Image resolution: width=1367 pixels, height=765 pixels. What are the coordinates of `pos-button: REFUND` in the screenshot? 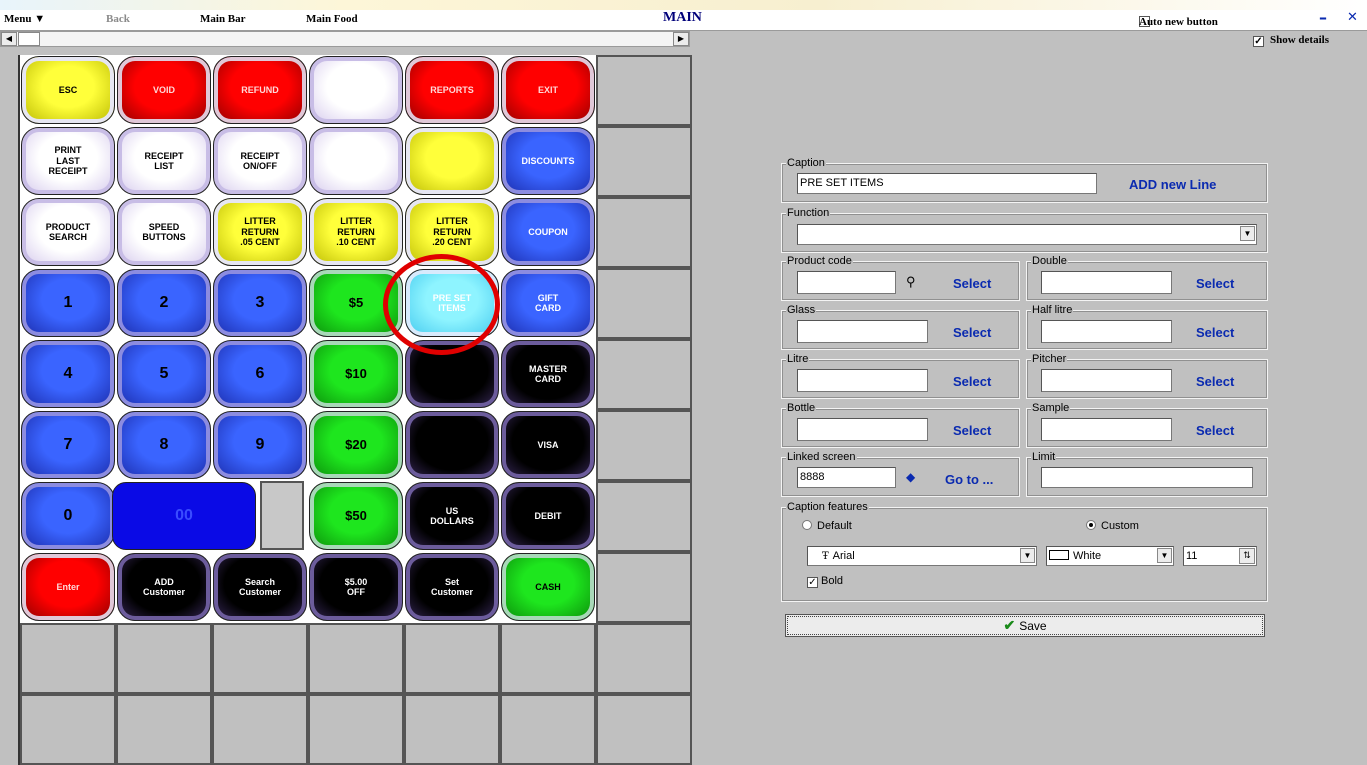 It's located at (260, 90).